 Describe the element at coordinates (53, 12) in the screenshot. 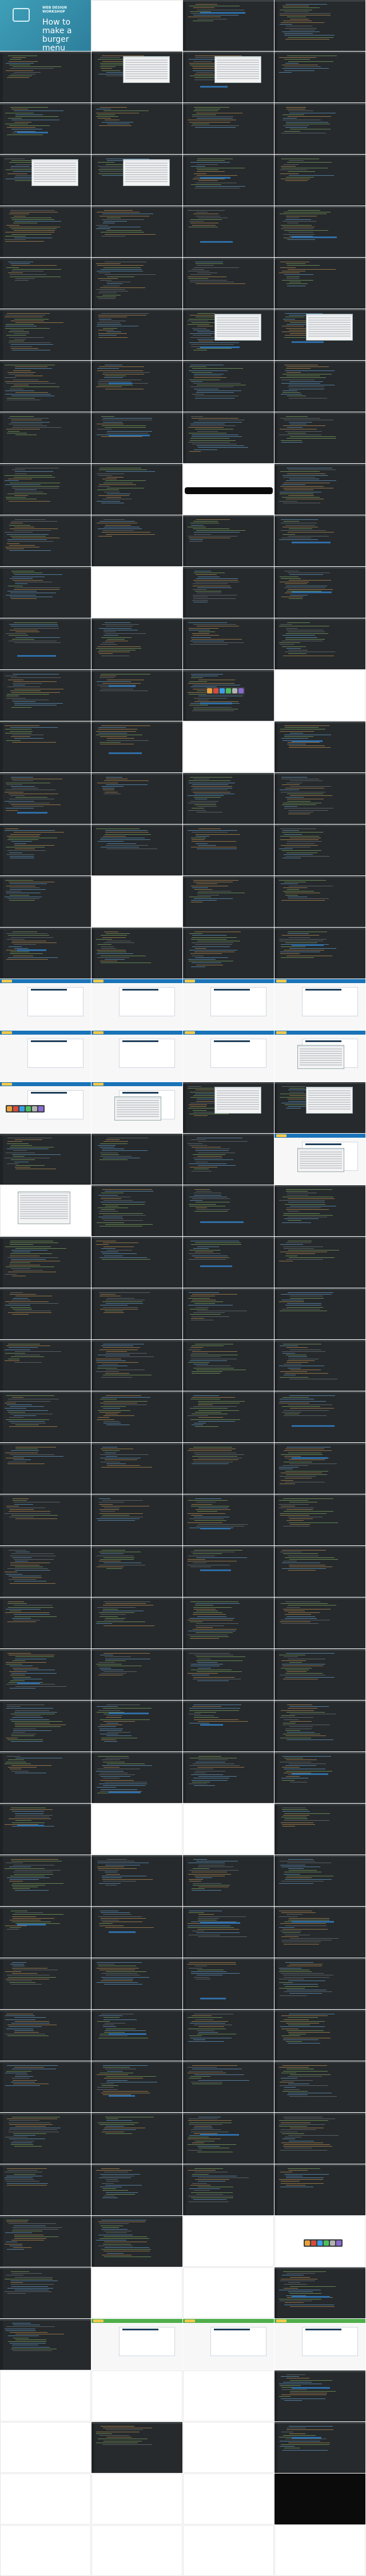

I see `brand-line-2: WORKSHOP` at that location.